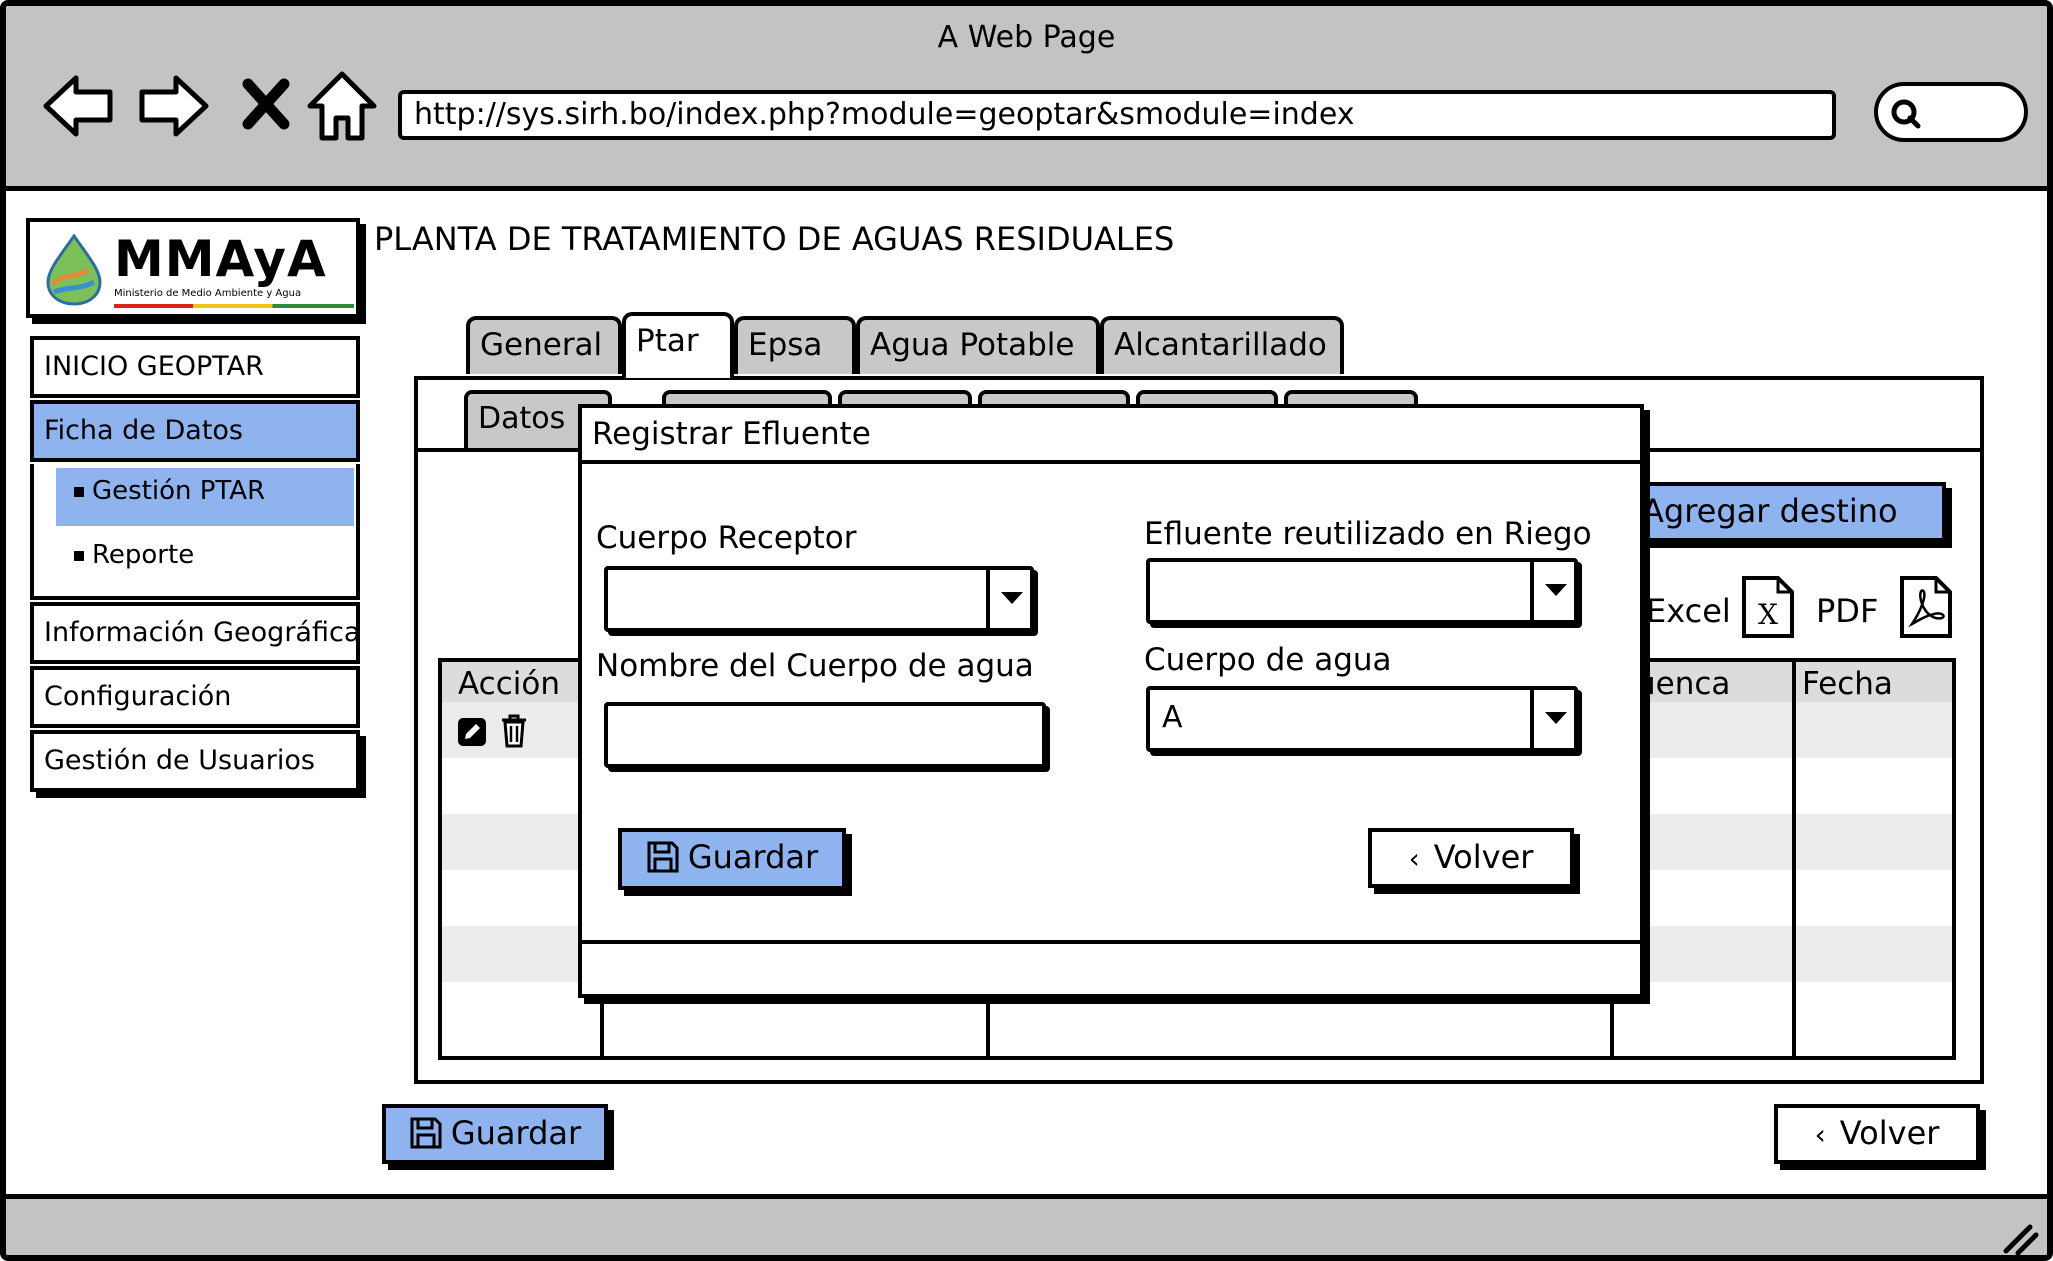 The height and width of the screenshot is (1261, 2053). What do you see at coordinates (514, 731) in the screenshot?
I see `delete-icon` at bounding box center [514, 731].